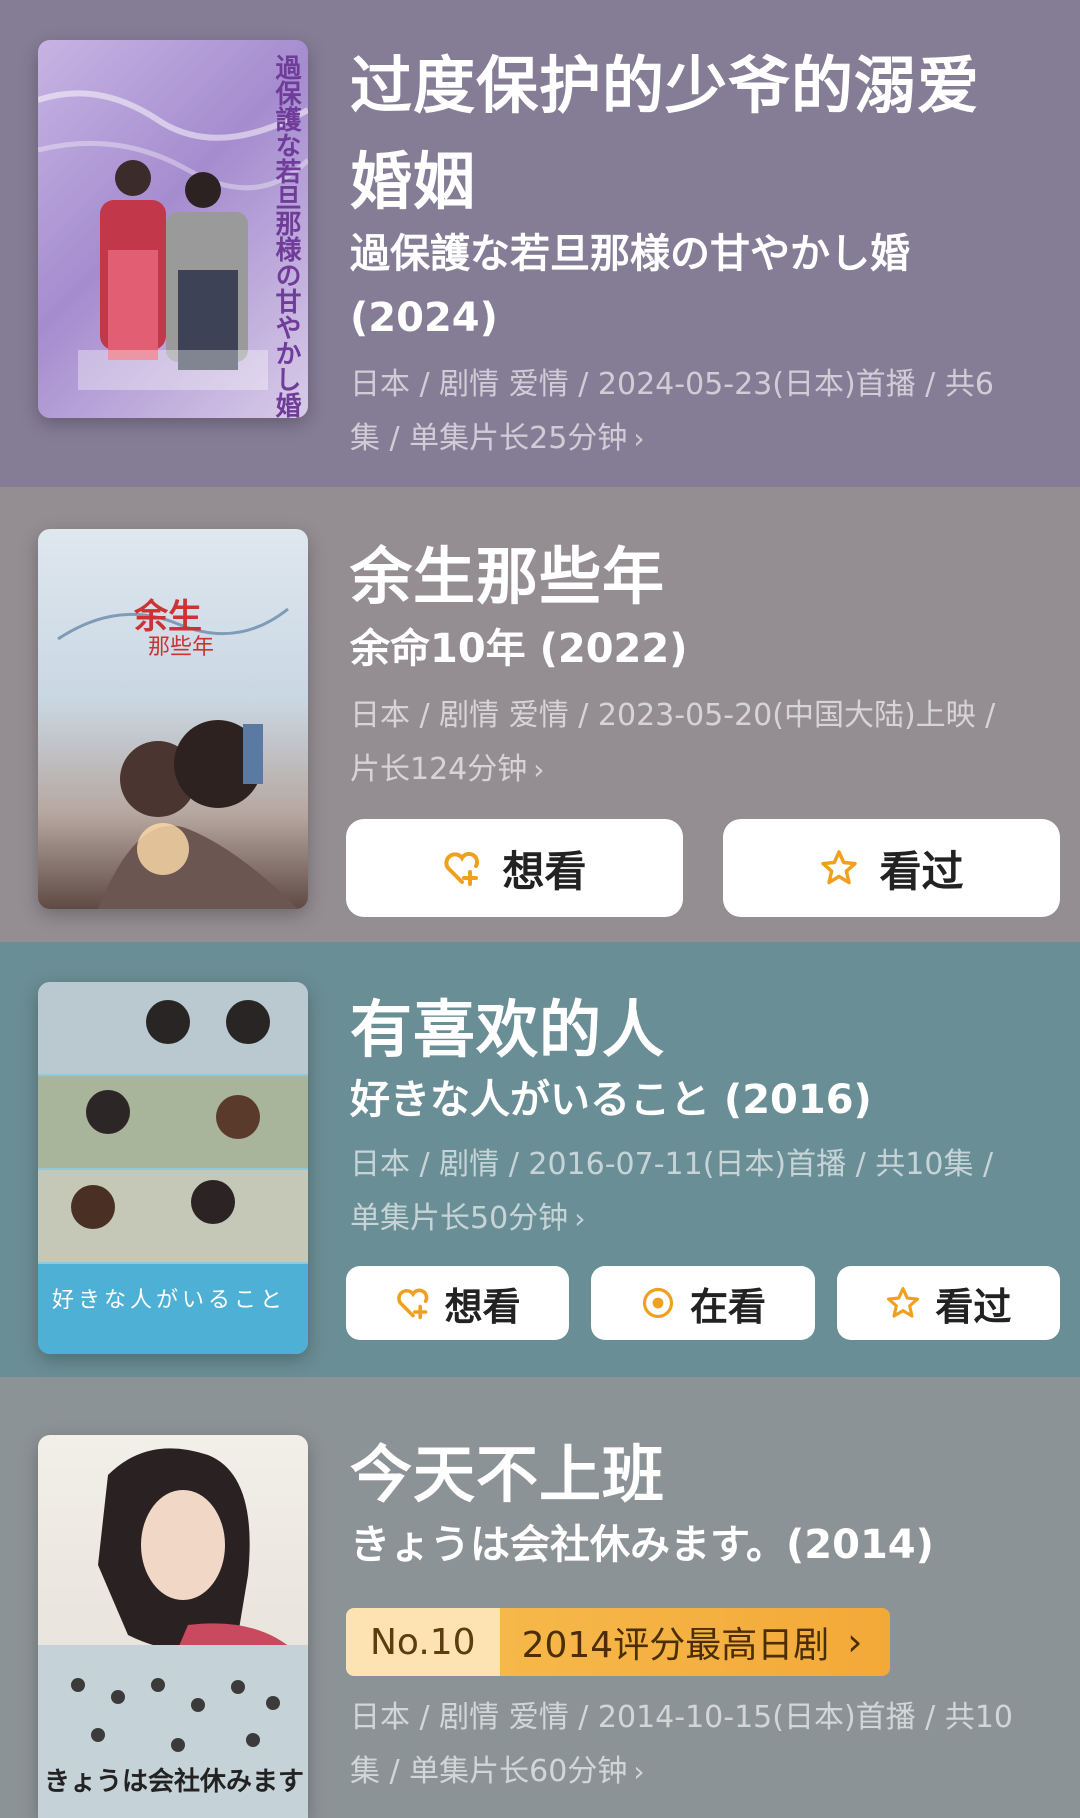 The width and height of the screenshot is (1080, 1818). What do you see at coordinates (173, 229) in the screenshot?
I see `poster-image: 過保護な若旦那様の甘やかし婚` at bounding box center [173, 229].